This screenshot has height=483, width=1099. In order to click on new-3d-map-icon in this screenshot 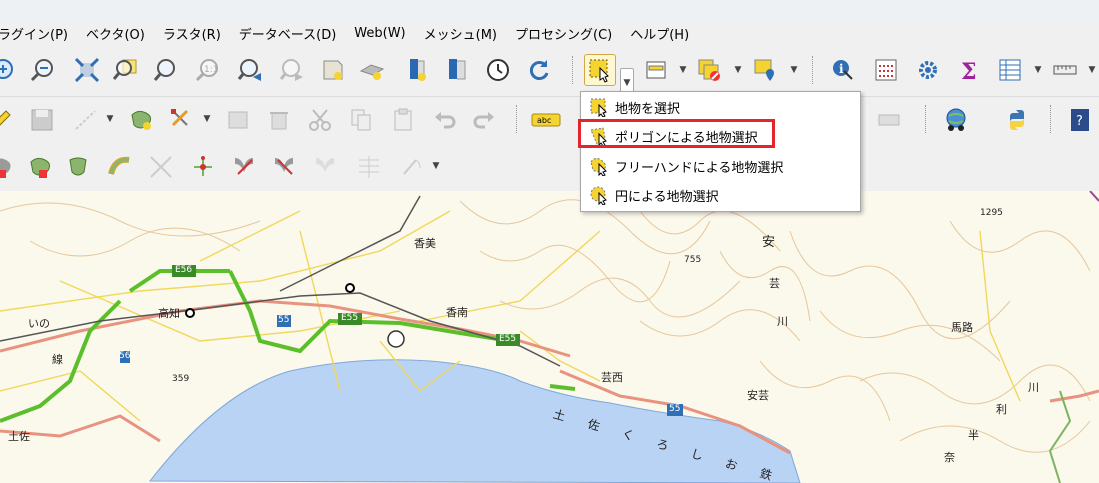, I will do `click(372, 70)`.